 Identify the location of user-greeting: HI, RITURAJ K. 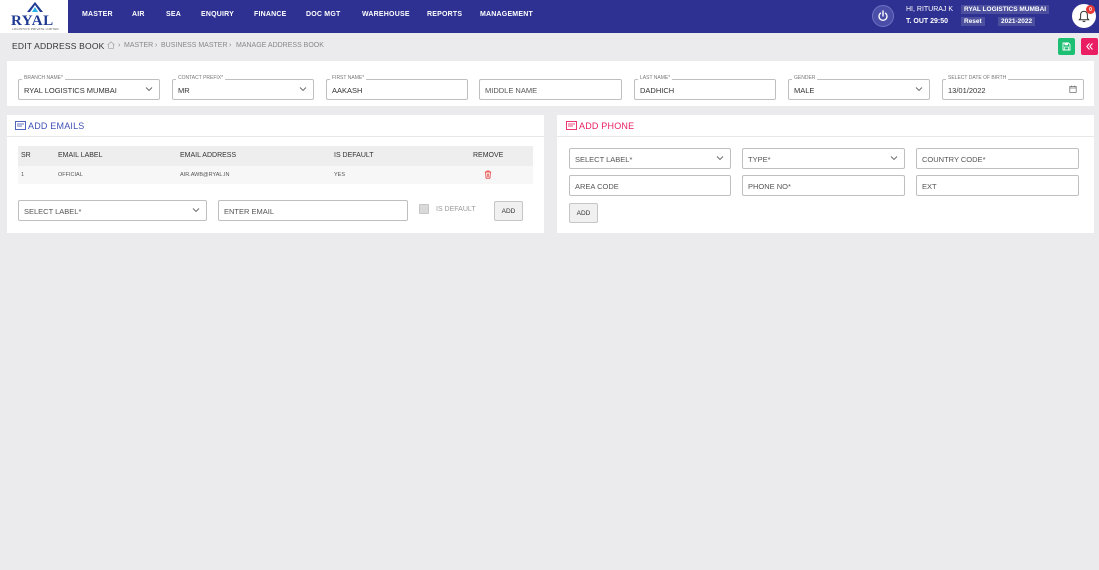
(930, 9).